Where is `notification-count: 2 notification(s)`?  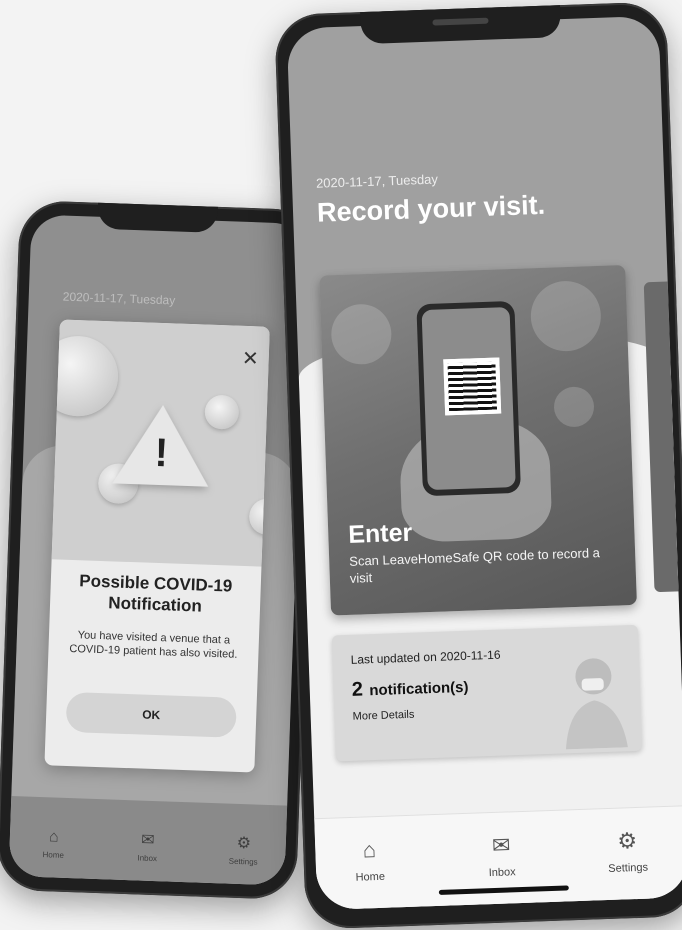
notification-count: 2 notification(s) is located at coordinates (409, 688).